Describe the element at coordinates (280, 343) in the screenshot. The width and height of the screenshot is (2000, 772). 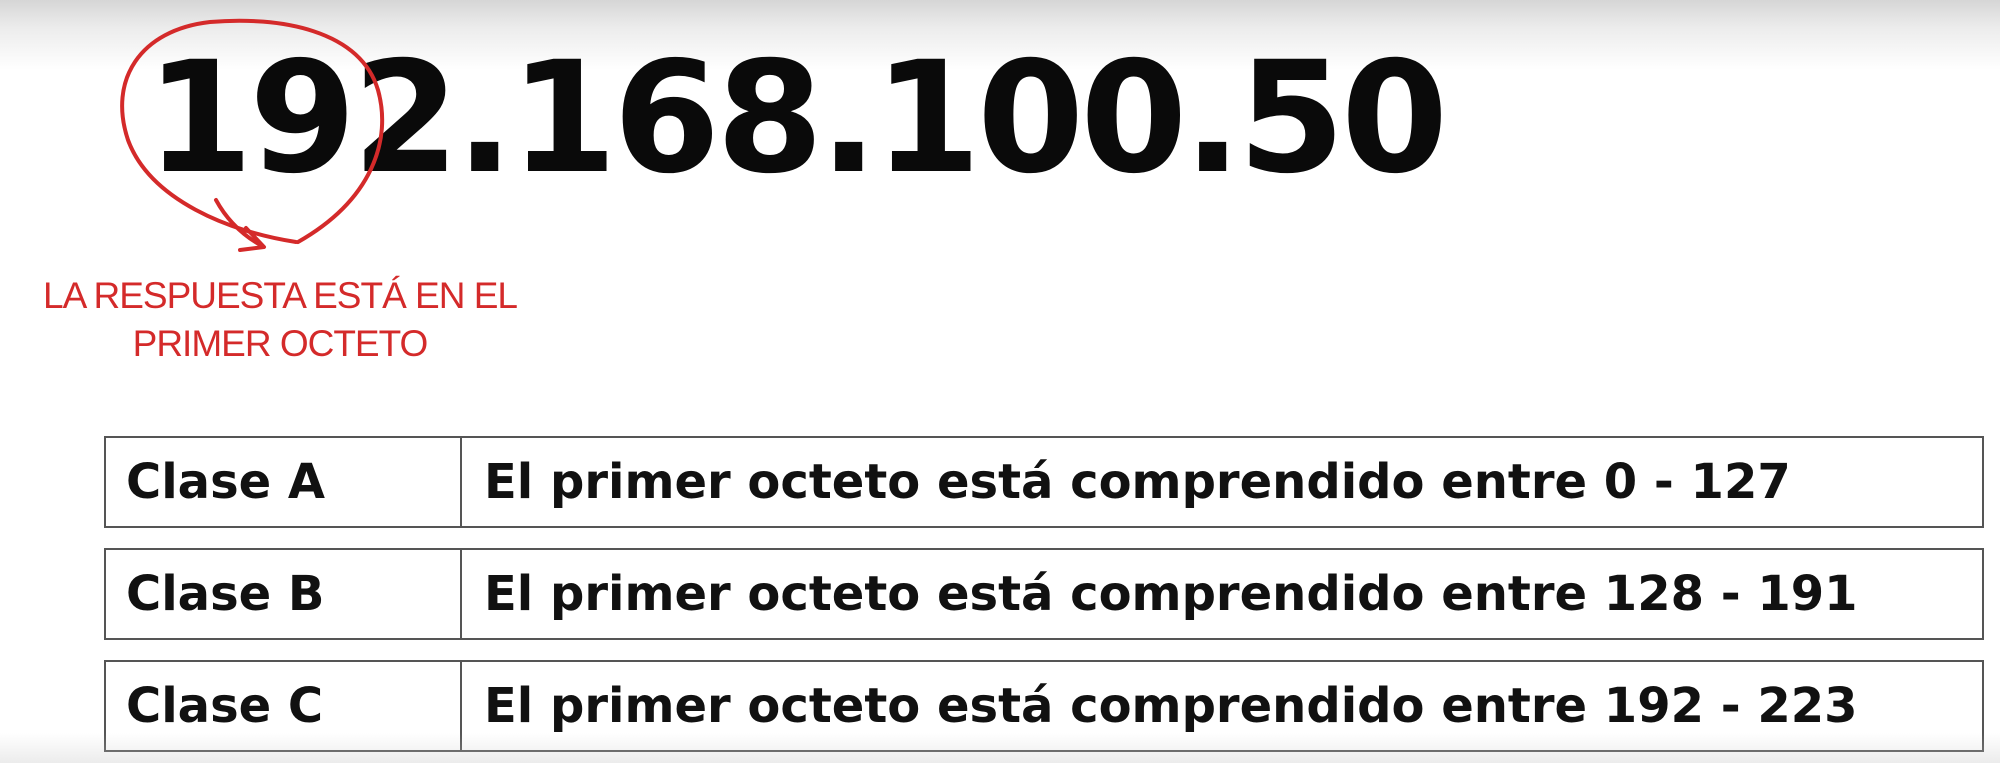
I see `annotation-line-2: PRIMER OCTETO` at that location.